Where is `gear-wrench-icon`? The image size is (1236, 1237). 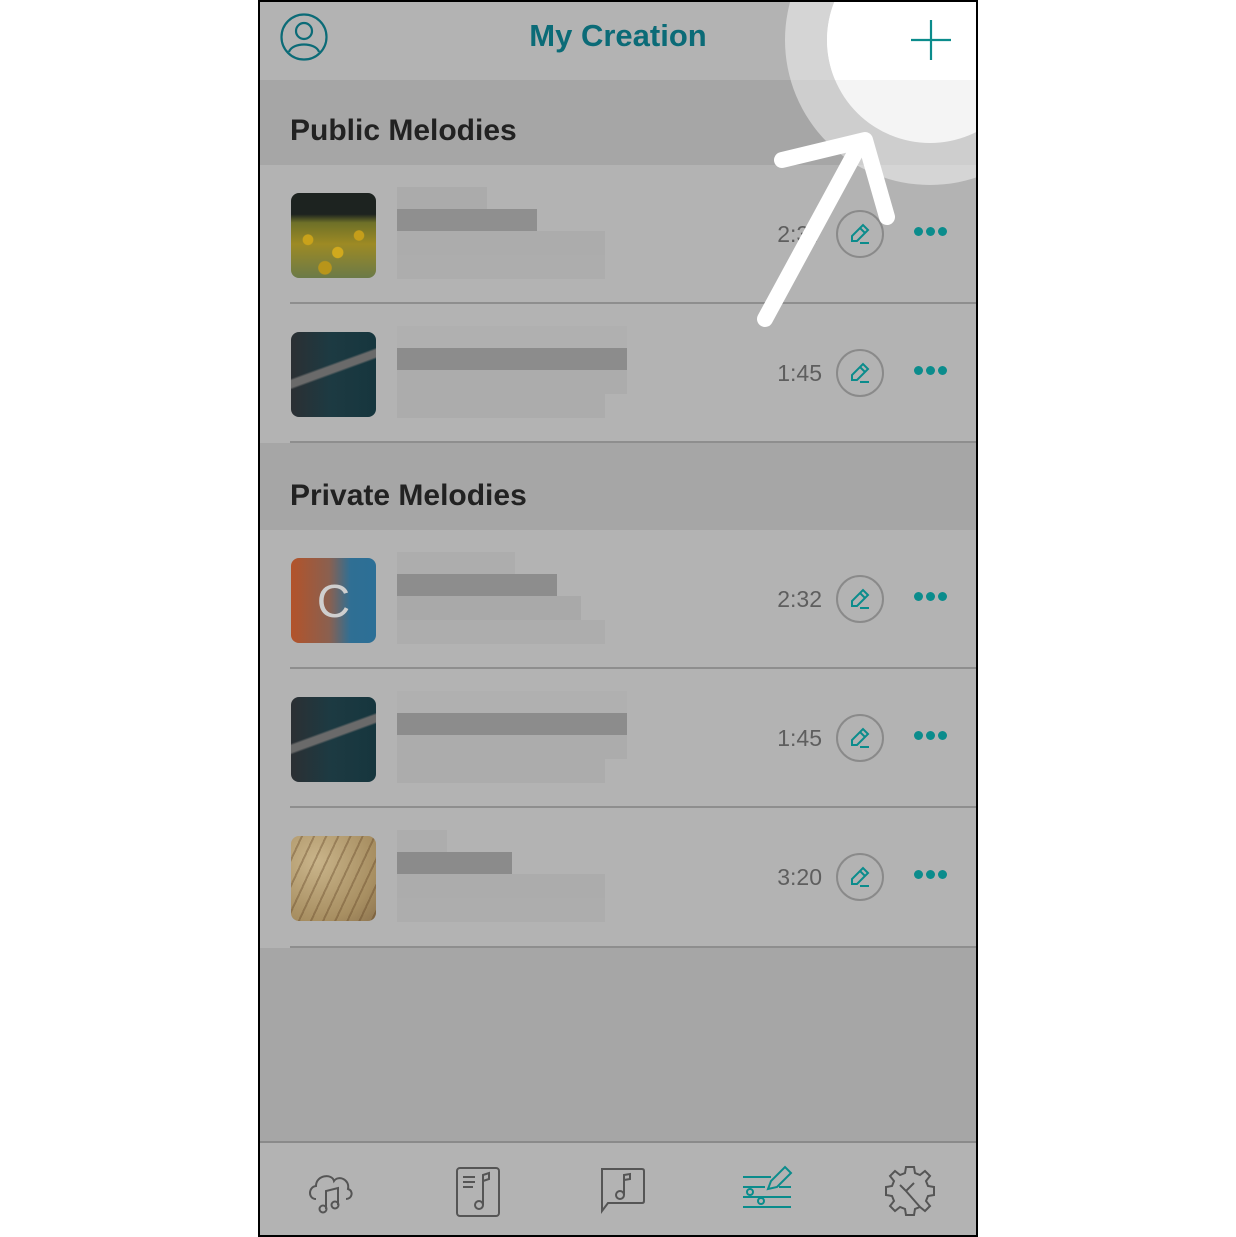
gear-wrench-icon is located at coordinates (910, 1191).